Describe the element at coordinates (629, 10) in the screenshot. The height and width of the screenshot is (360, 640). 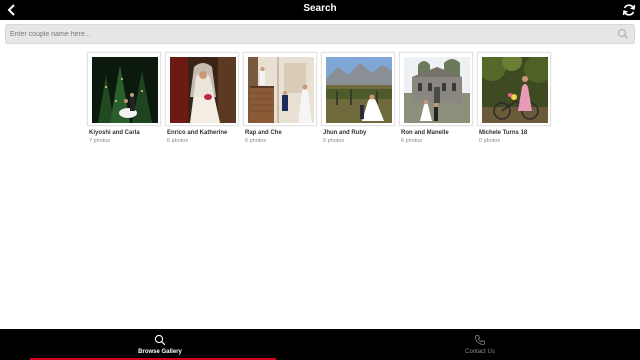
I see `refresh-icon` at that location.